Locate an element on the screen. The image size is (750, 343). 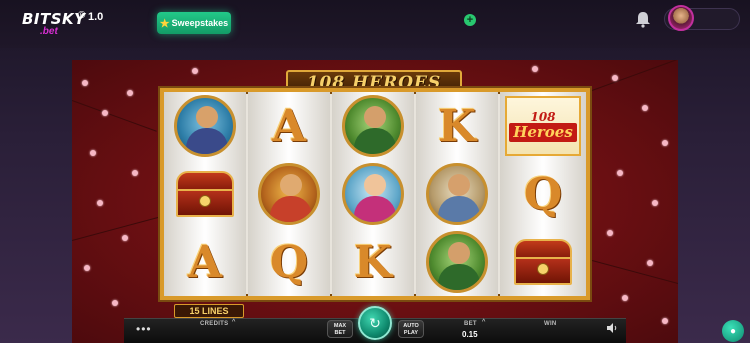
warrior-medallion-icon is located at coordinates (205, 126).